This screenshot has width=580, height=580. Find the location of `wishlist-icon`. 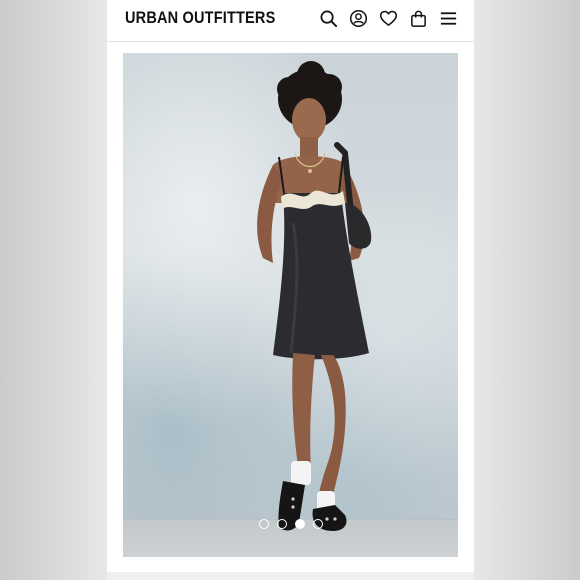

wishlist-icon is located at coordinates (388, 18).